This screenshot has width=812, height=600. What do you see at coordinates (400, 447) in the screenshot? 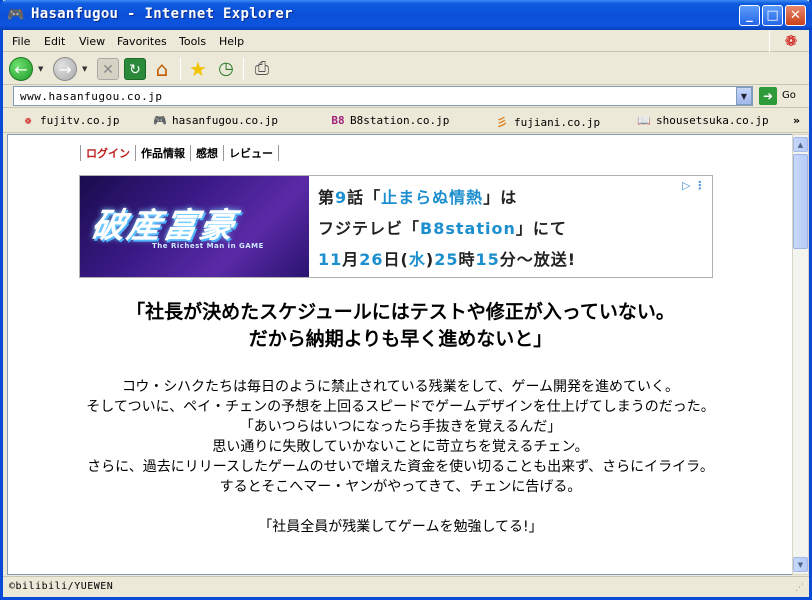
I see `synopsis-line: 思い通りに失敗していかないことに苛立ちを覚えるチェン。` at bounding box center [400, 447].